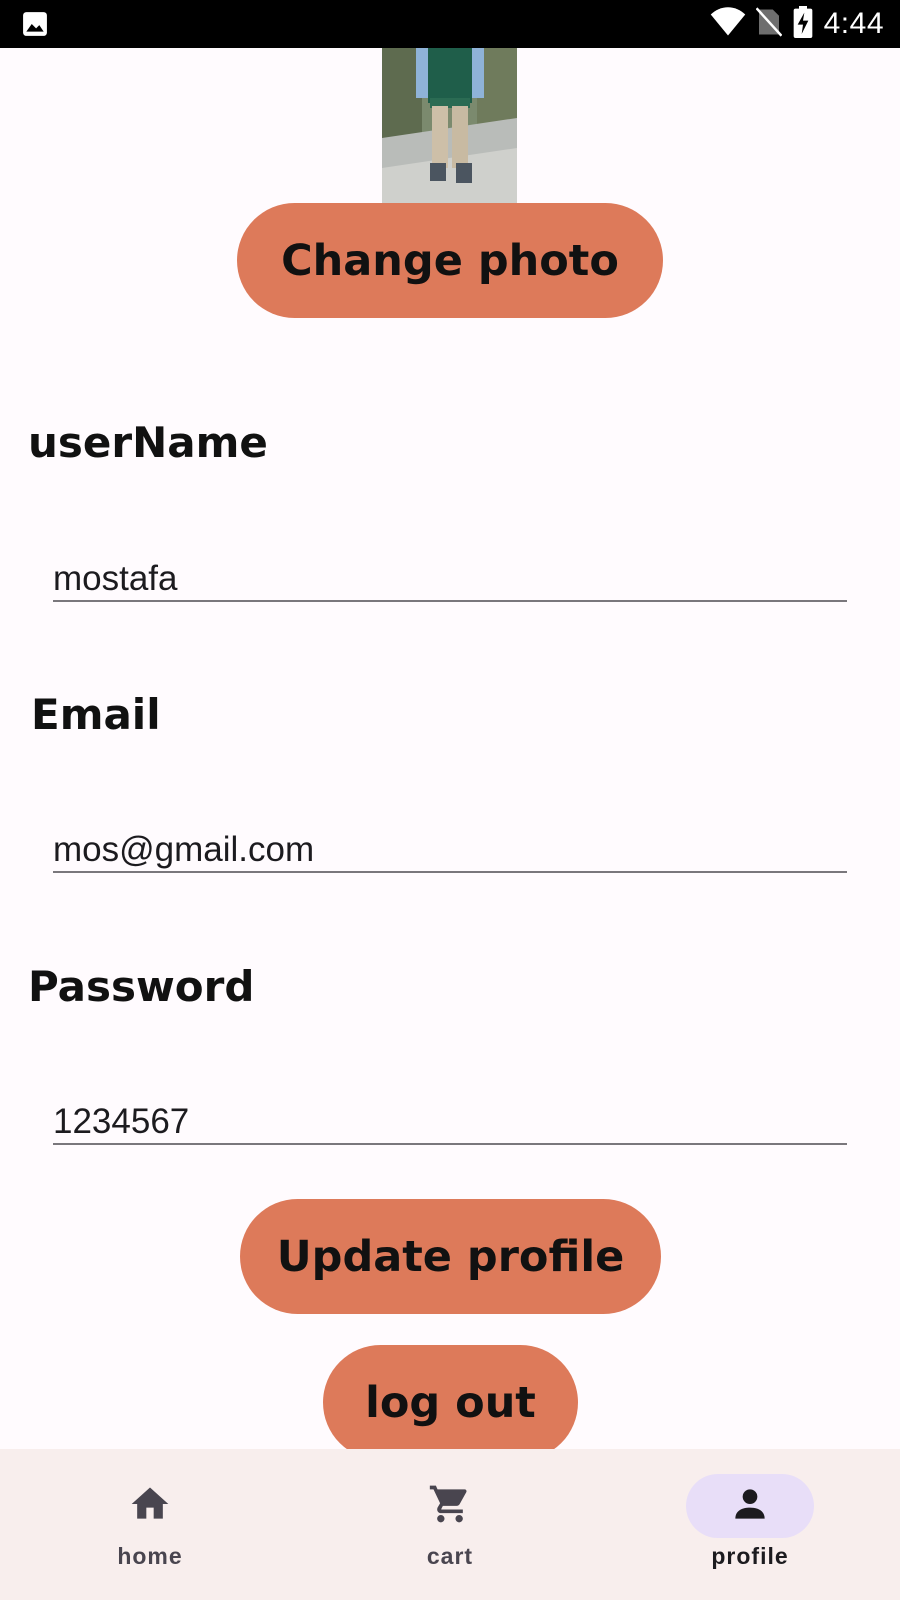 This screenshot has height=1600, width=900. I want to click on nav-item-profile: profile, so click(750, 1524).